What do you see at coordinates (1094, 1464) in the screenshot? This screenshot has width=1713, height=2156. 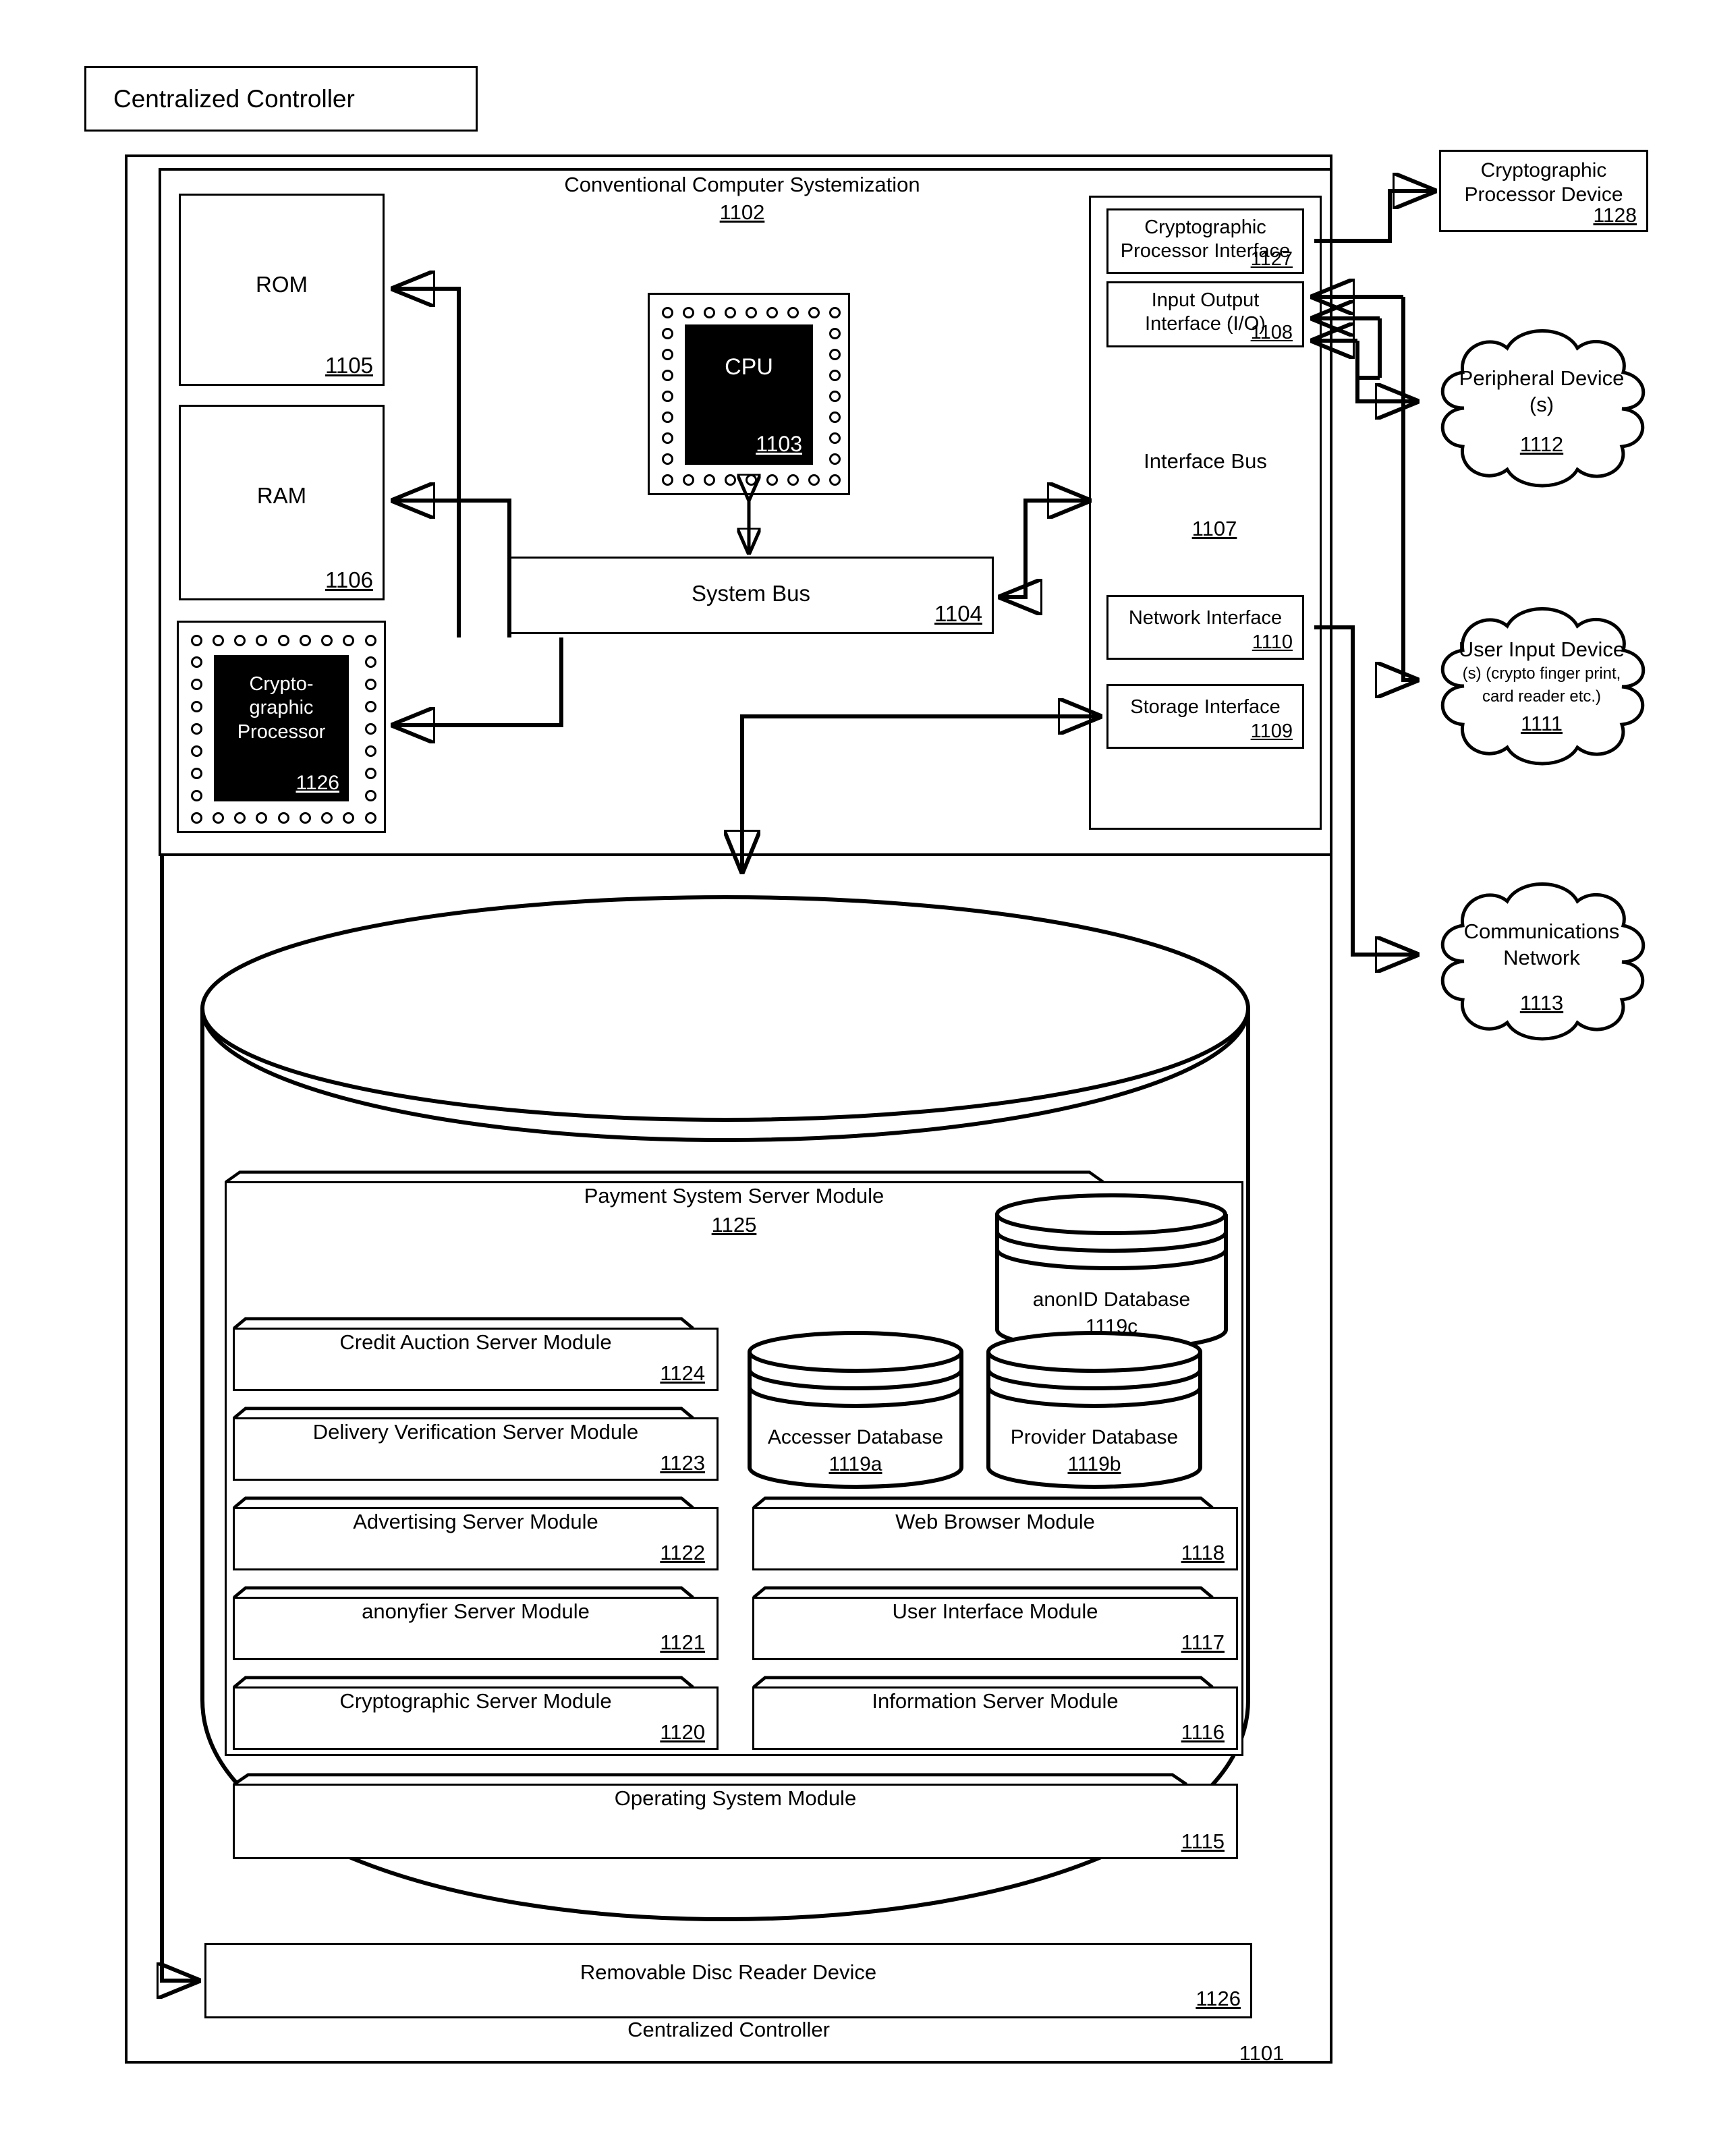 I see `database-number: 1119b` at bounding box center [1094, 1464].